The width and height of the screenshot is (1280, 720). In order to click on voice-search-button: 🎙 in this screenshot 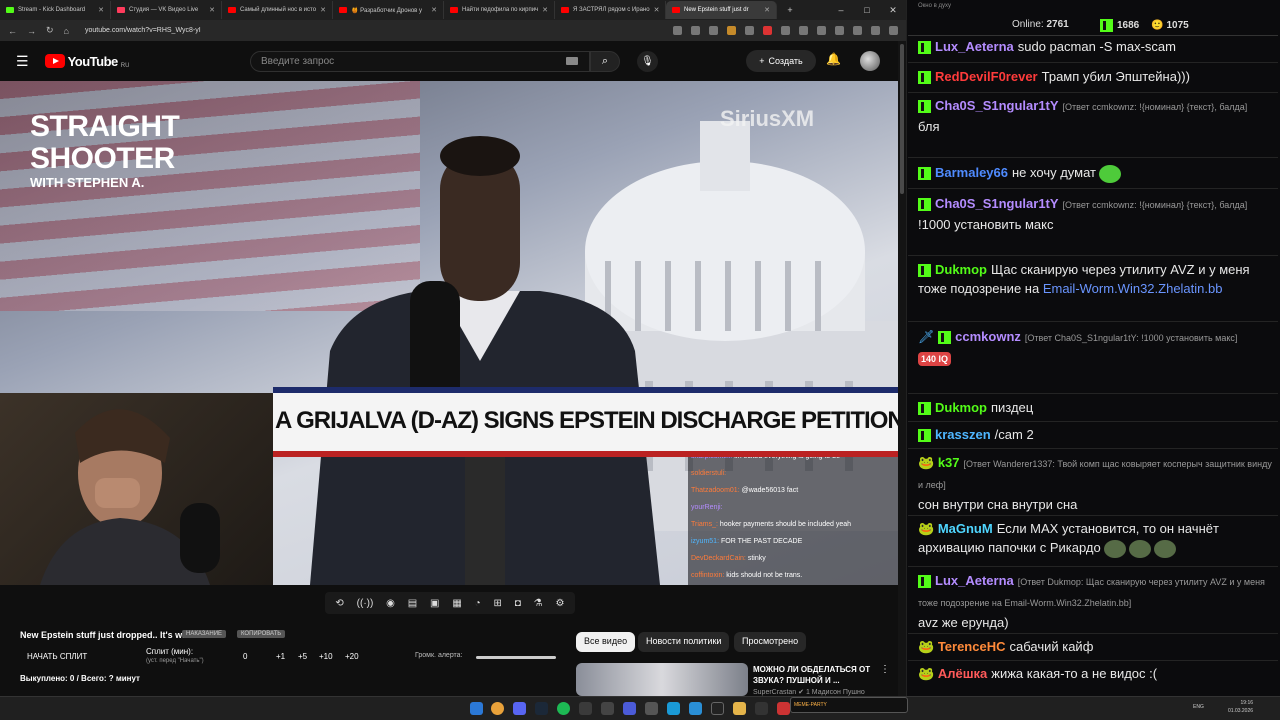, I will do `click(647, 61)`.